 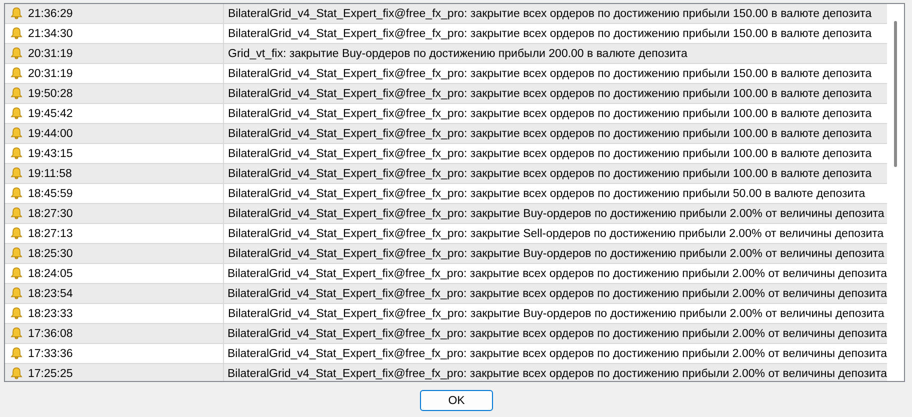 What do you see at coordinates (547, 194) in the screenshot?
I see `alert-message: BilateralGrid_v4_Stat_Expert_fix@free_fx_pro: закрытие всех ордеров по достижению прибыли 50.00 в валюте депозита` at bounding box center [547, 194].